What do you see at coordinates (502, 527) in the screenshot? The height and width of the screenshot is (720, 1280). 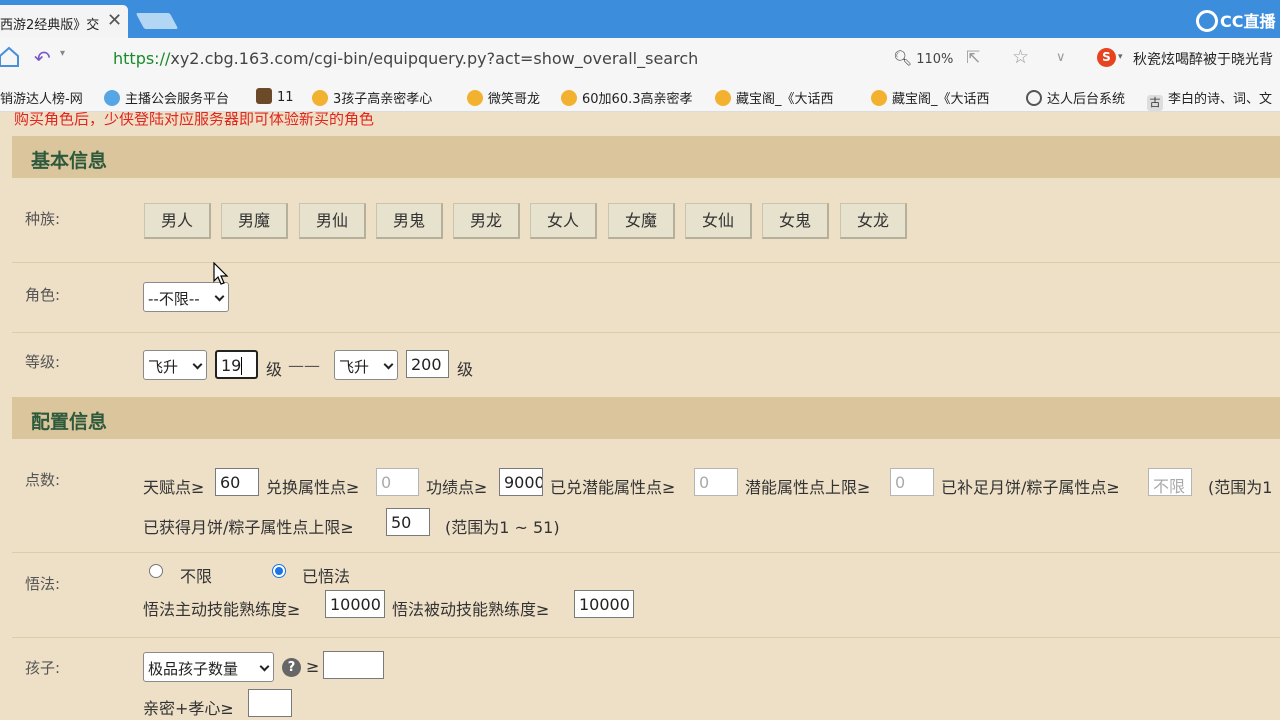 I see `mooncake-cap-range-hint: (范围为1 ~ 51)` at bounding box center [502, 527].